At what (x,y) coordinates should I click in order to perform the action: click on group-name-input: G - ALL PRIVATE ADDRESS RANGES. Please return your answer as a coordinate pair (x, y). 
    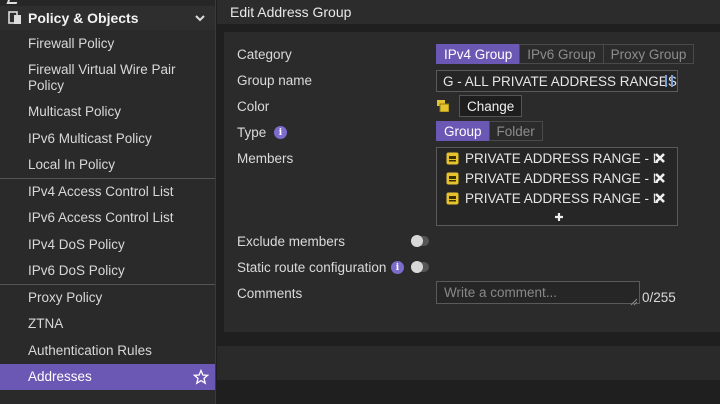
    Looking at the image, I should click on (557, 81).